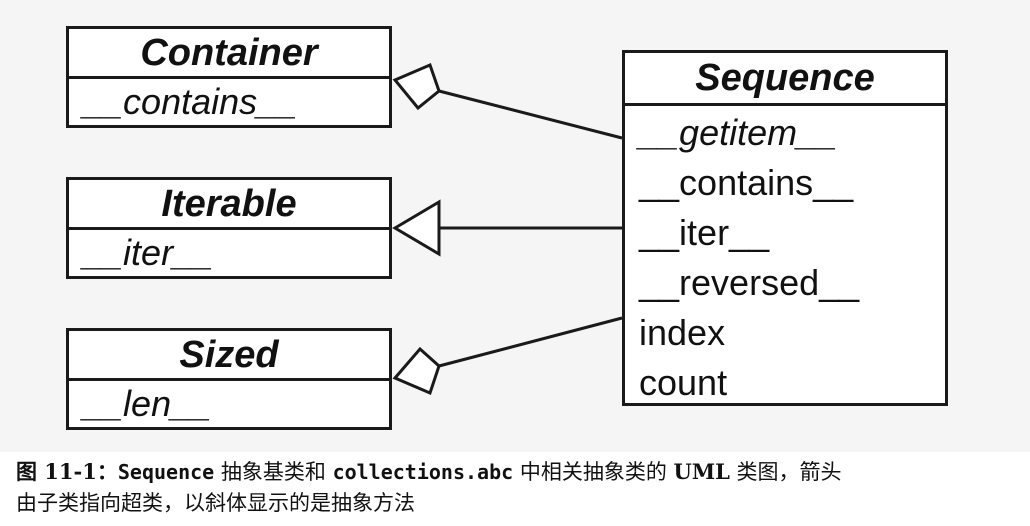  Describe the element at coordinates (785, 472) in the screenshot. I see `caption-text-c: 类图，箭头` at that location.